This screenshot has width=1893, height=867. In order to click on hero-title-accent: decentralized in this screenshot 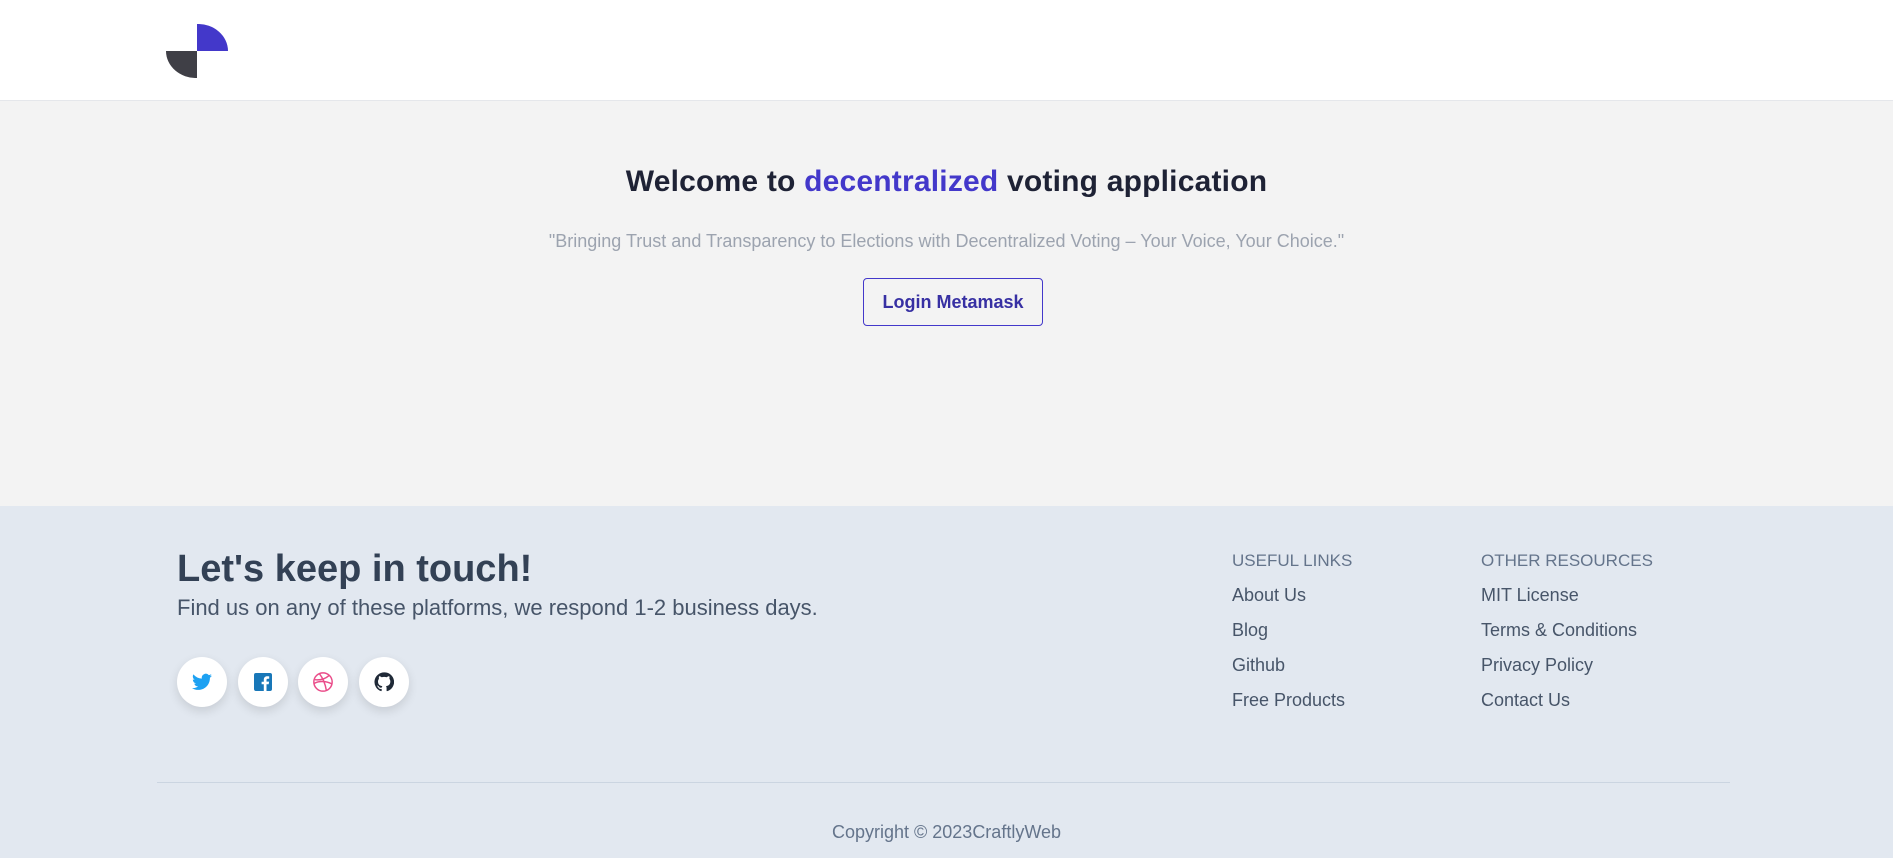, I will do `click(901, 181)`.